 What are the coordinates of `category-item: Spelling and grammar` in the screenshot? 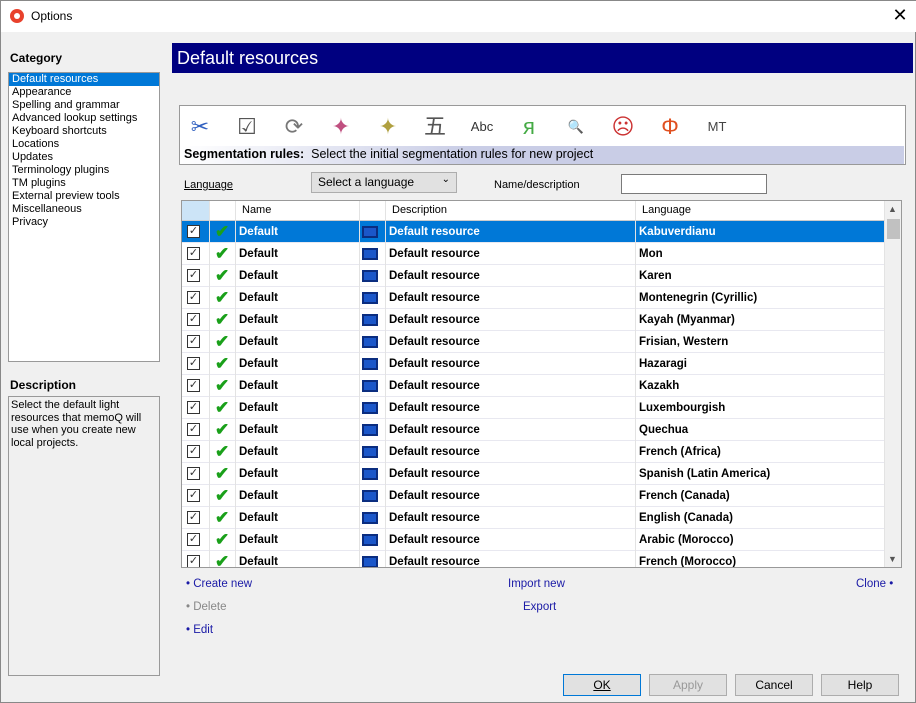 It's located at (84, 105).